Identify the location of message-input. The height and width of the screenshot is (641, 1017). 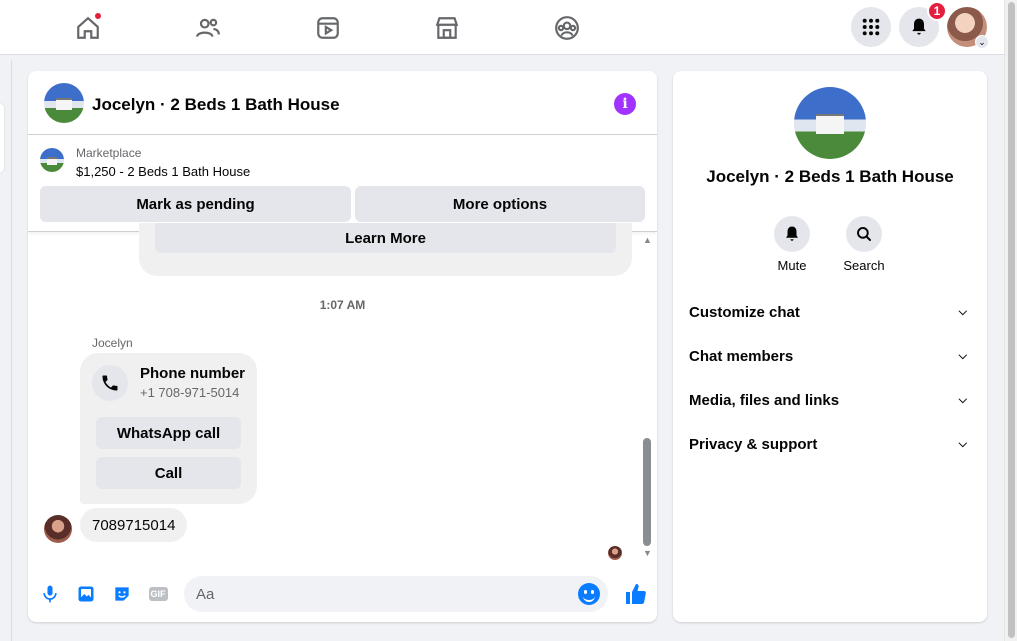
(374, 594).